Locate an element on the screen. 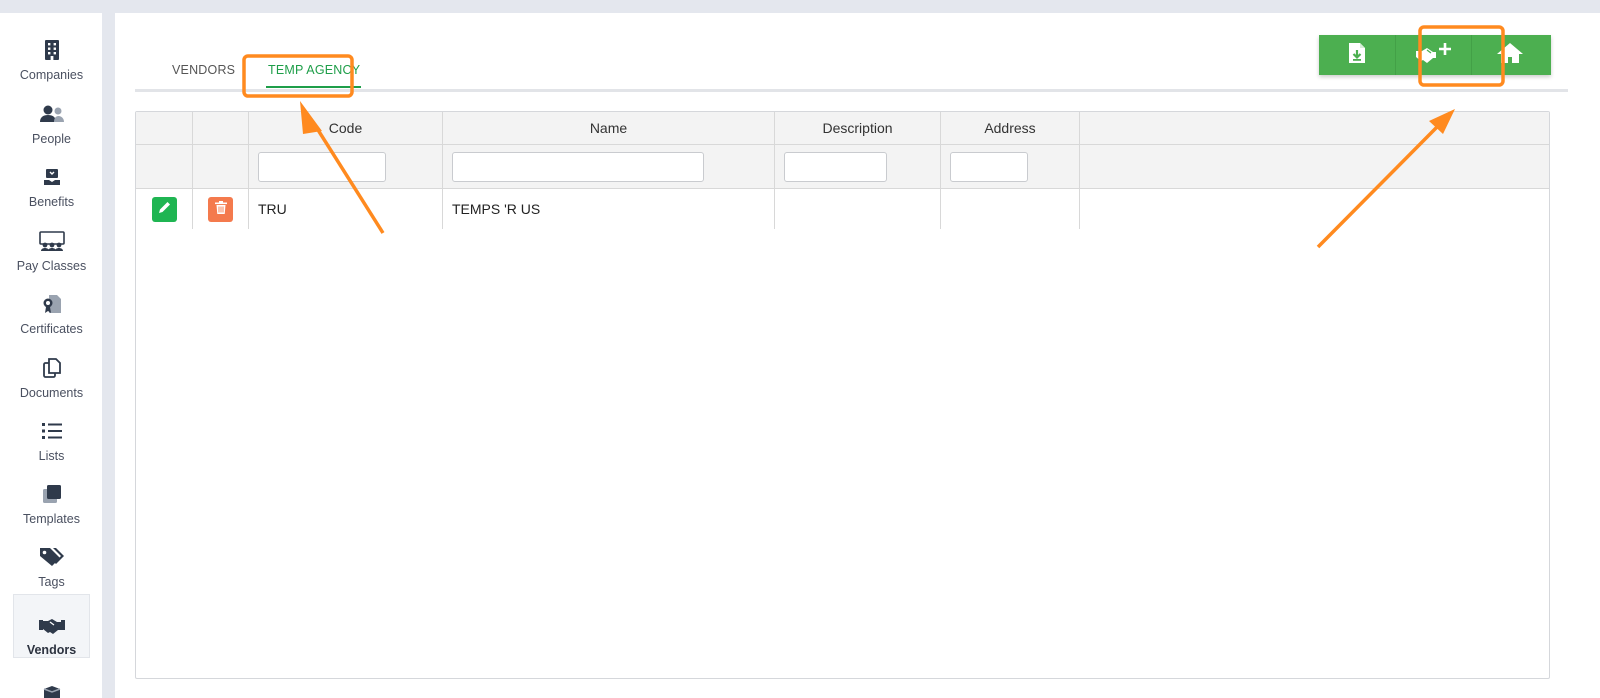  column-header-description: Description is located at coordinates (858, 128).